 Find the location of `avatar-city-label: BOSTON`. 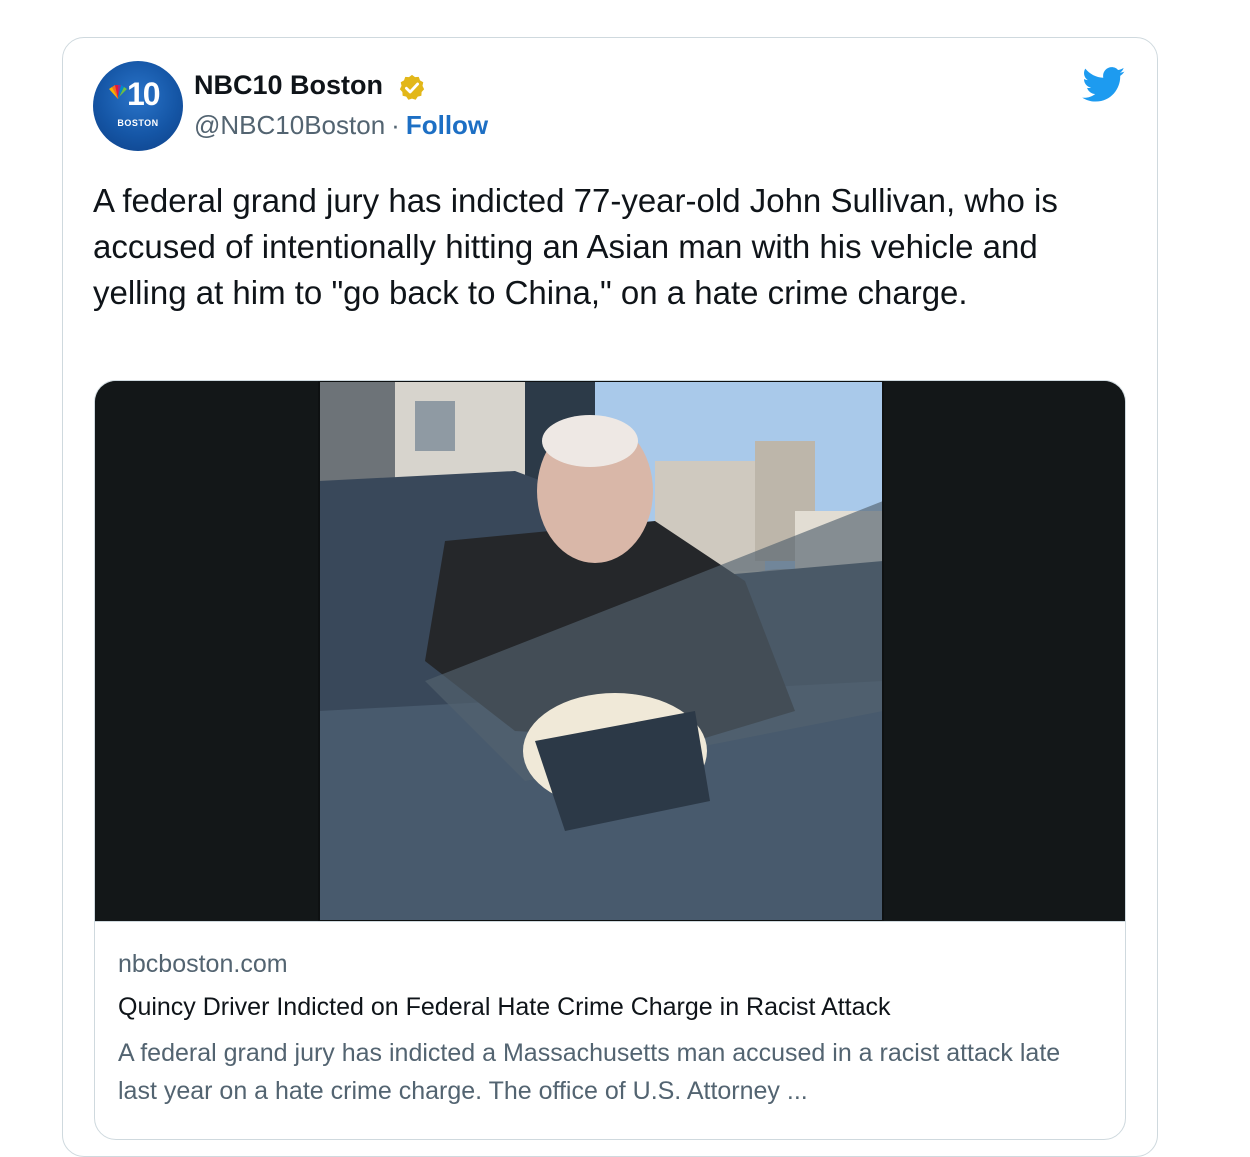

avatar-city-label: BOSTON is located at coordinates (138, 123).